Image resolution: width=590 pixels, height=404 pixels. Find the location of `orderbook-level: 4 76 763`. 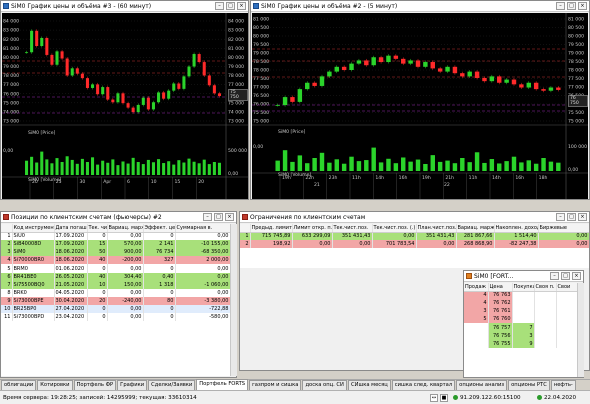

orderbook-level: 4 76 763 is located at coordinates (520, 295).